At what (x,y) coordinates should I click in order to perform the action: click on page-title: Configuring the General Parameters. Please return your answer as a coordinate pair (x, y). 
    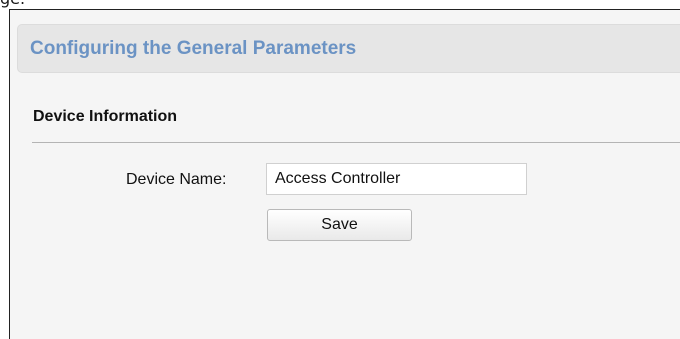
    Looking at the image, I should click on (193, 48).